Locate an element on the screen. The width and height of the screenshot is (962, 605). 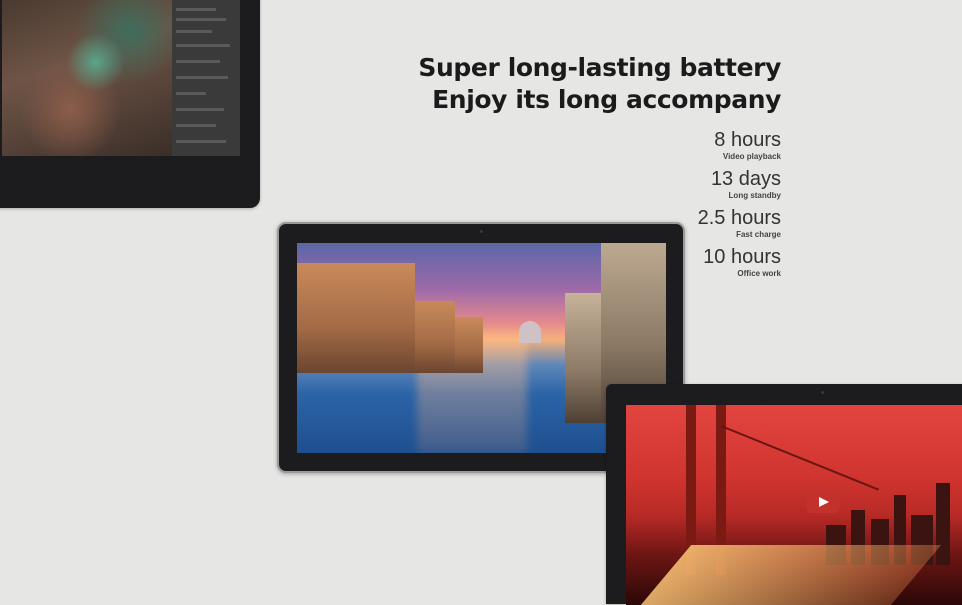
stat-video-playback: 8 hours Video playback is located at coordinates (739, 145).